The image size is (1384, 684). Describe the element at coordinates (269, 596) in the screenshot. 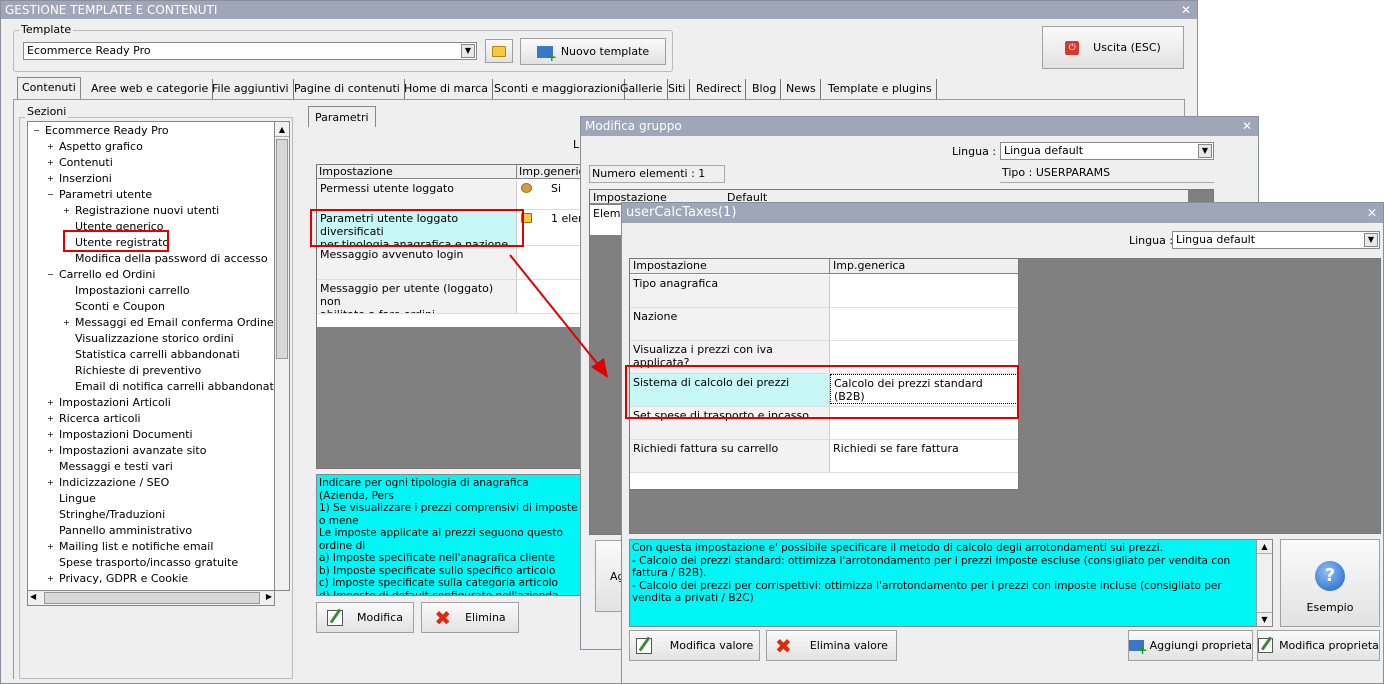

I see `scroll-right-icon: ▶` at that location.